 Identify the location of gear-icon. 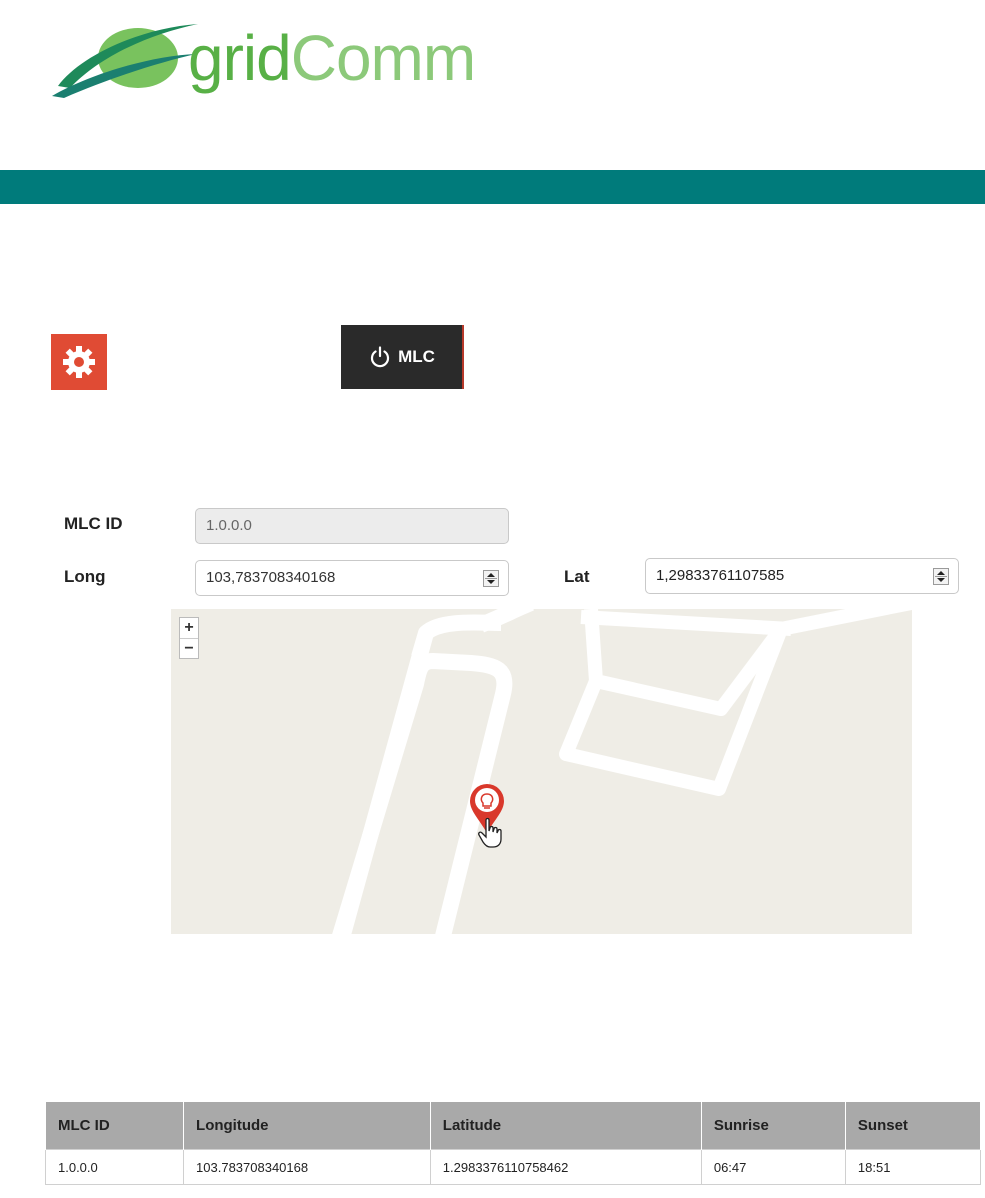
(79, 362).